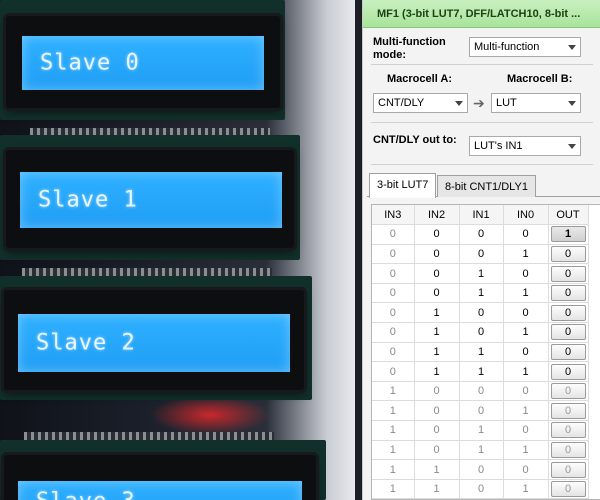 This screenshot has height=500, width=600. What do you see at coordinates (86, 494) in the screenshot?
I see `lcd-text: Slave 3` at bounding box center [86, 494].